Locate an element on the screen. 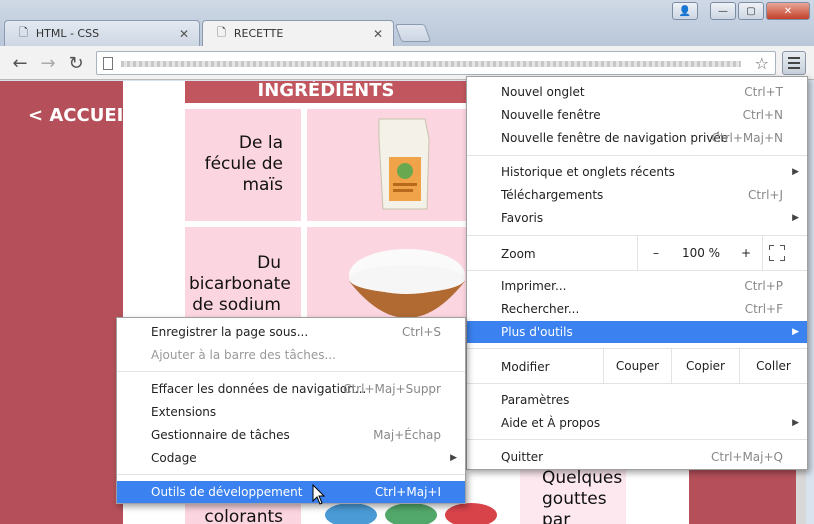 This screenshot has height=524, width=814. hamburger-menu-icon is located at coordinates (794, 63).